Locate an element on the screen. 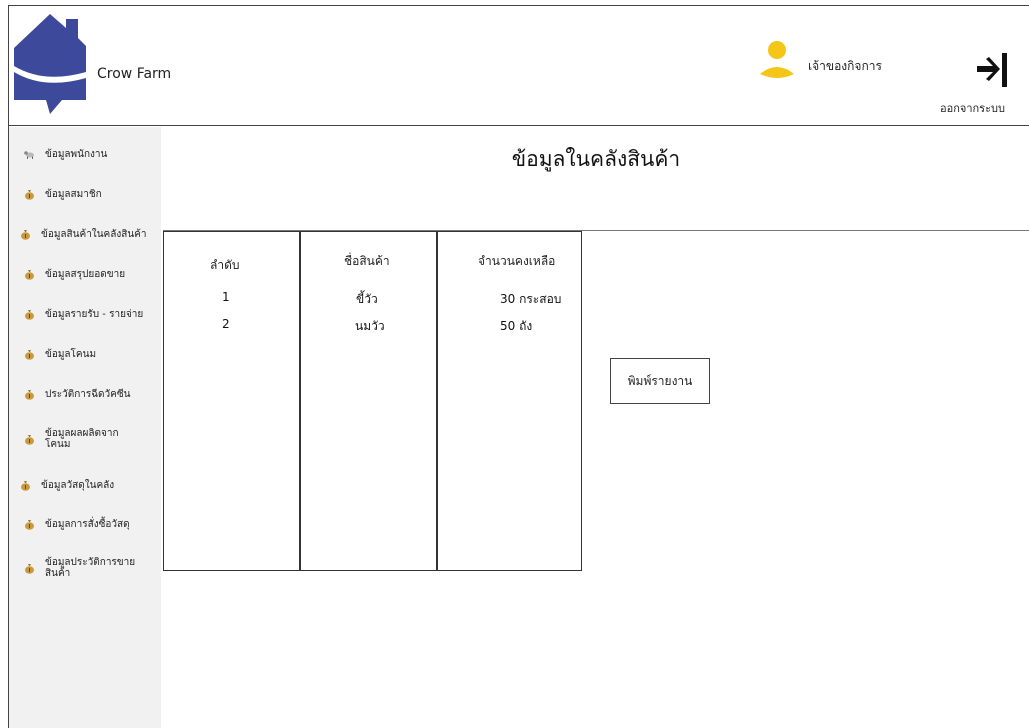  sidebar-item-material-orders: ข้อมูลการสั่งซื้อวัสดุ is located at coordinates (82, 524).